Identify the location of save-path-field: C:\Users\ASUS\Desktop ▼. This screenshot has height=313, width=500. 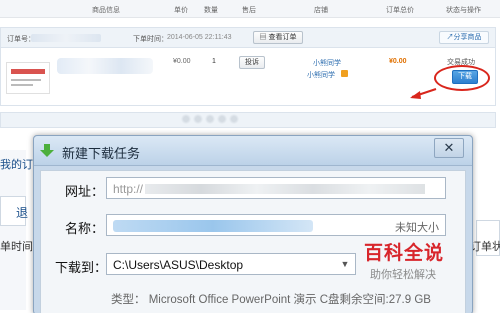
(231, 264).